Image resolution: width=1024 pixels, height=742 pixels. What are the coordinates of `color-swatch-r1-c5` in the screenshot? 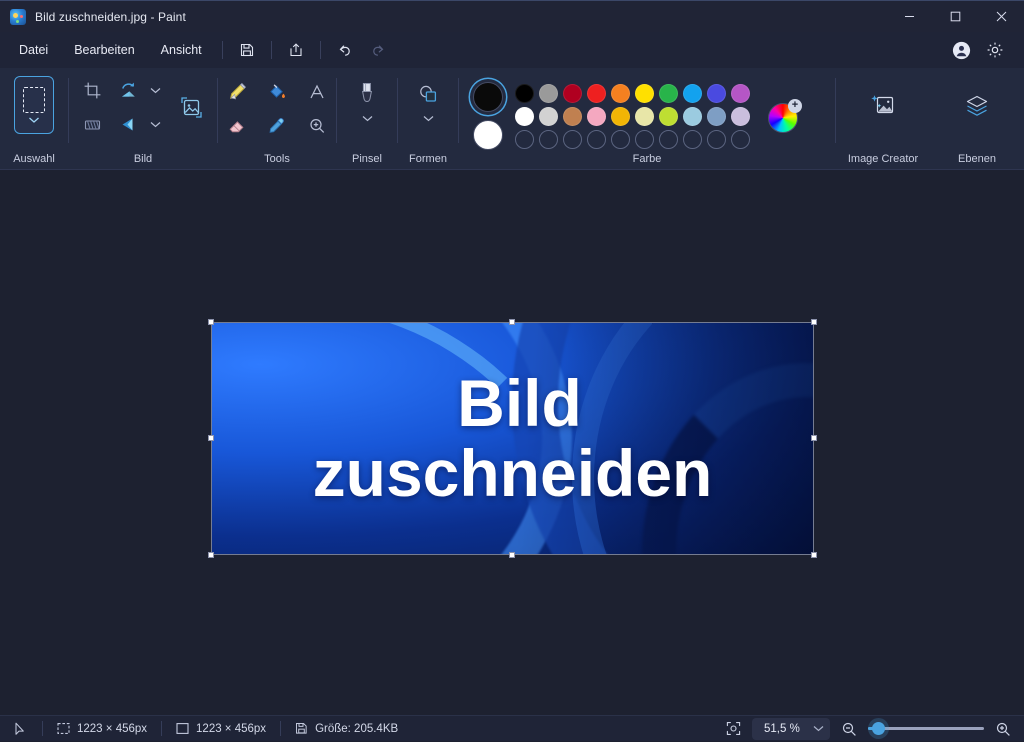 It's located at (620, 93).